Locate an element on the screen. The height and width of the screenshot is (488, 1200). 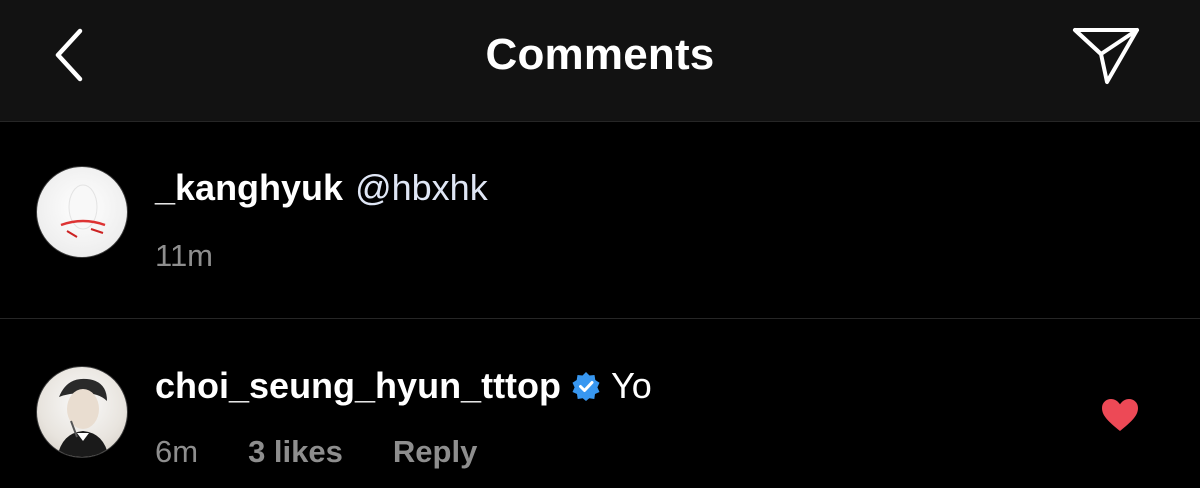
page-title: Comments is located at coordinates (600, 54).